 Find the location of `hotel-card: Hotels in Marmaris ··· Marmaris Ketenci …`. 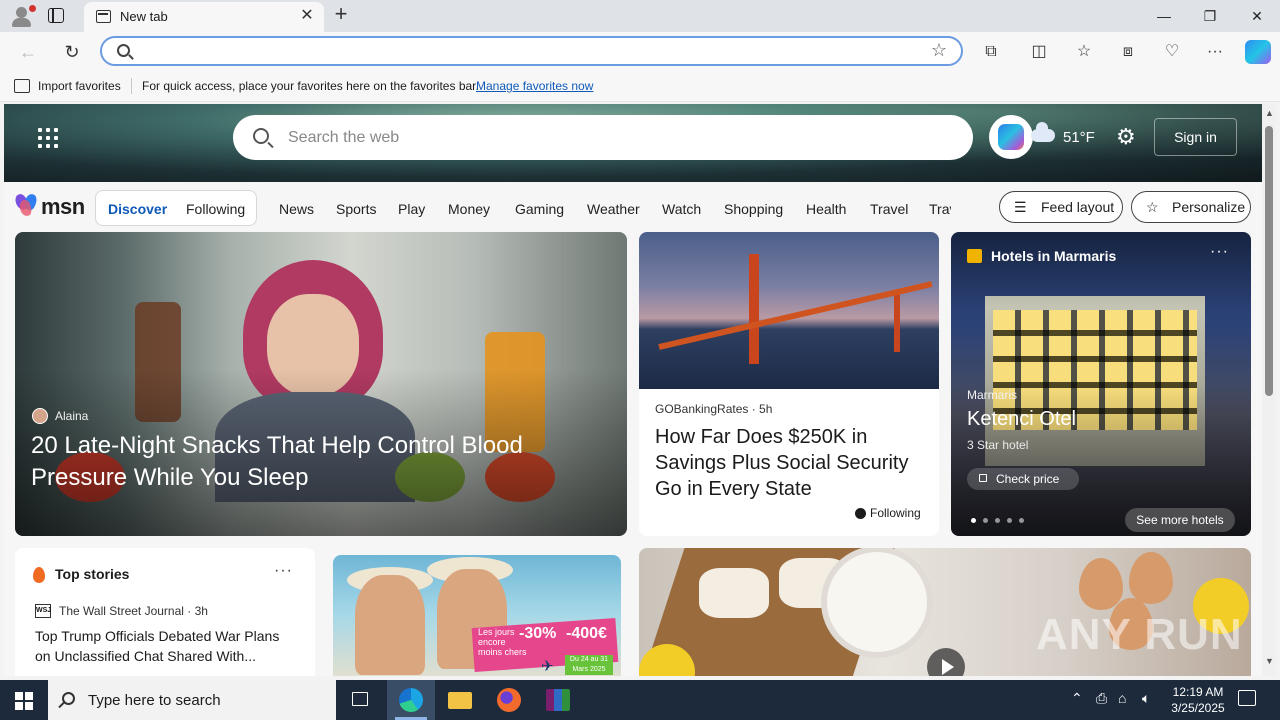

hotel-card: Hotels in Marmaris ··· Marmaris Ketenci … is located at coordinates (1101, 384).